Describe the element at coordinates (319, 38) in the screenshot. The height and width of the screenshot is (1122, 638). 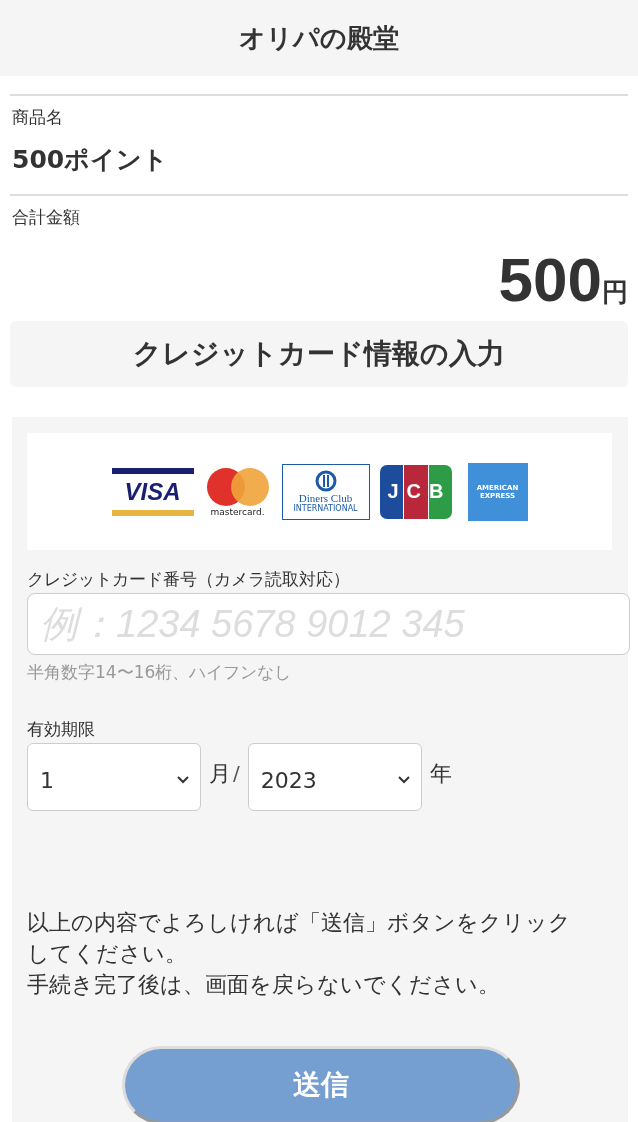
I see `site-title: オリパの殿堂` at that location.